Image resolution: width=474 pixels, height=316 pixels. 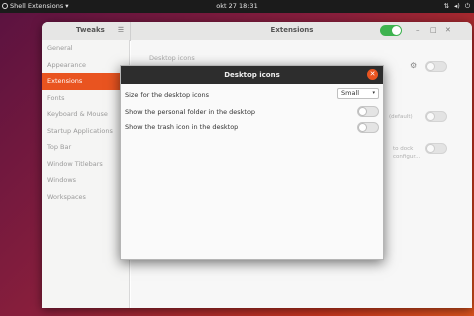 I want to click on sidebar-item-appearance: Appearance, so click(x=85, y=65).